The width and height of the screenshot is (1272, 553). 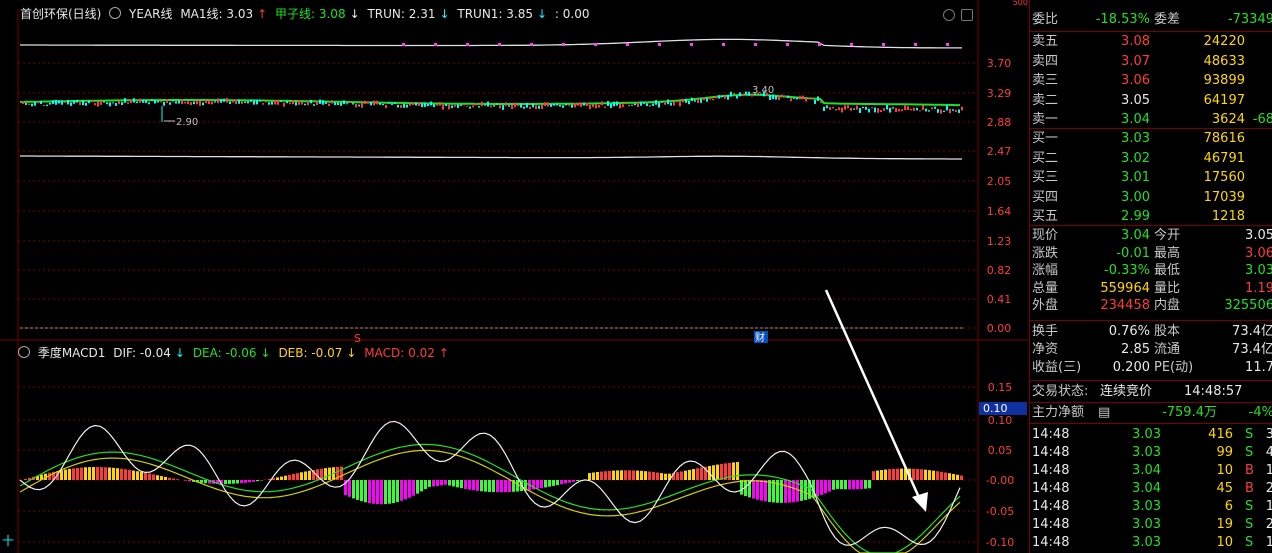 What do you see at coordinates (1151, 392) in the screenshot?
I see `trade-status-row: 交易状态: 连续竞价 14:48:57` at bounding box center [1151, 392].